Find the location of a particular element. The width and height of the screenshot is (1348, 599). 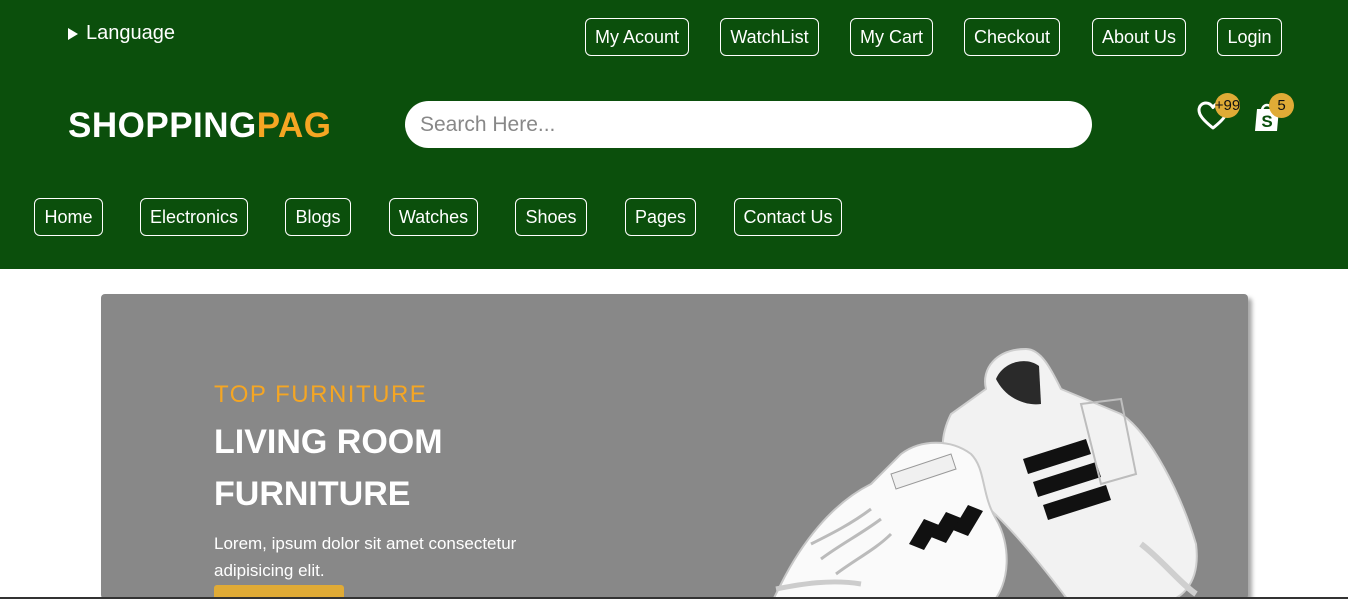

nav-home: Home is located at coordinates (68, 217).